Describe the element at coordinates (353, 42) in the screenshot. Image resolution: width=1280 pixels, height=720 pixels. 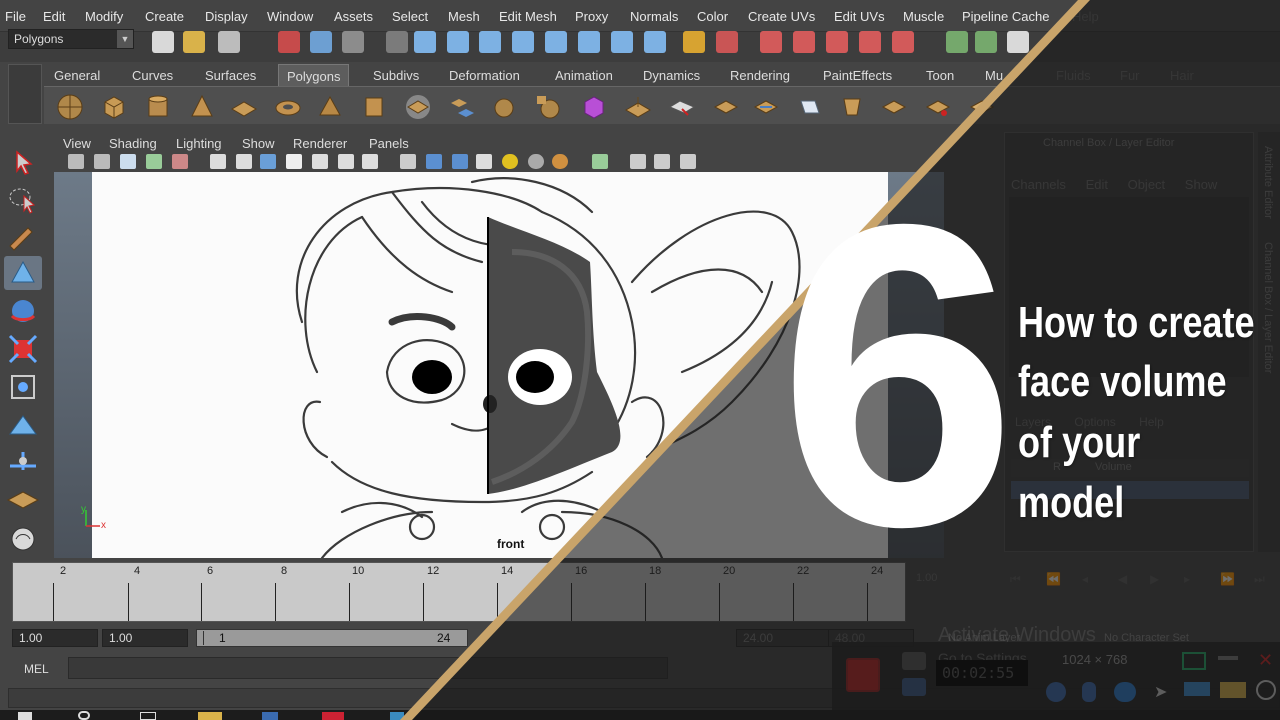
I see `select-component-icon` at that location.